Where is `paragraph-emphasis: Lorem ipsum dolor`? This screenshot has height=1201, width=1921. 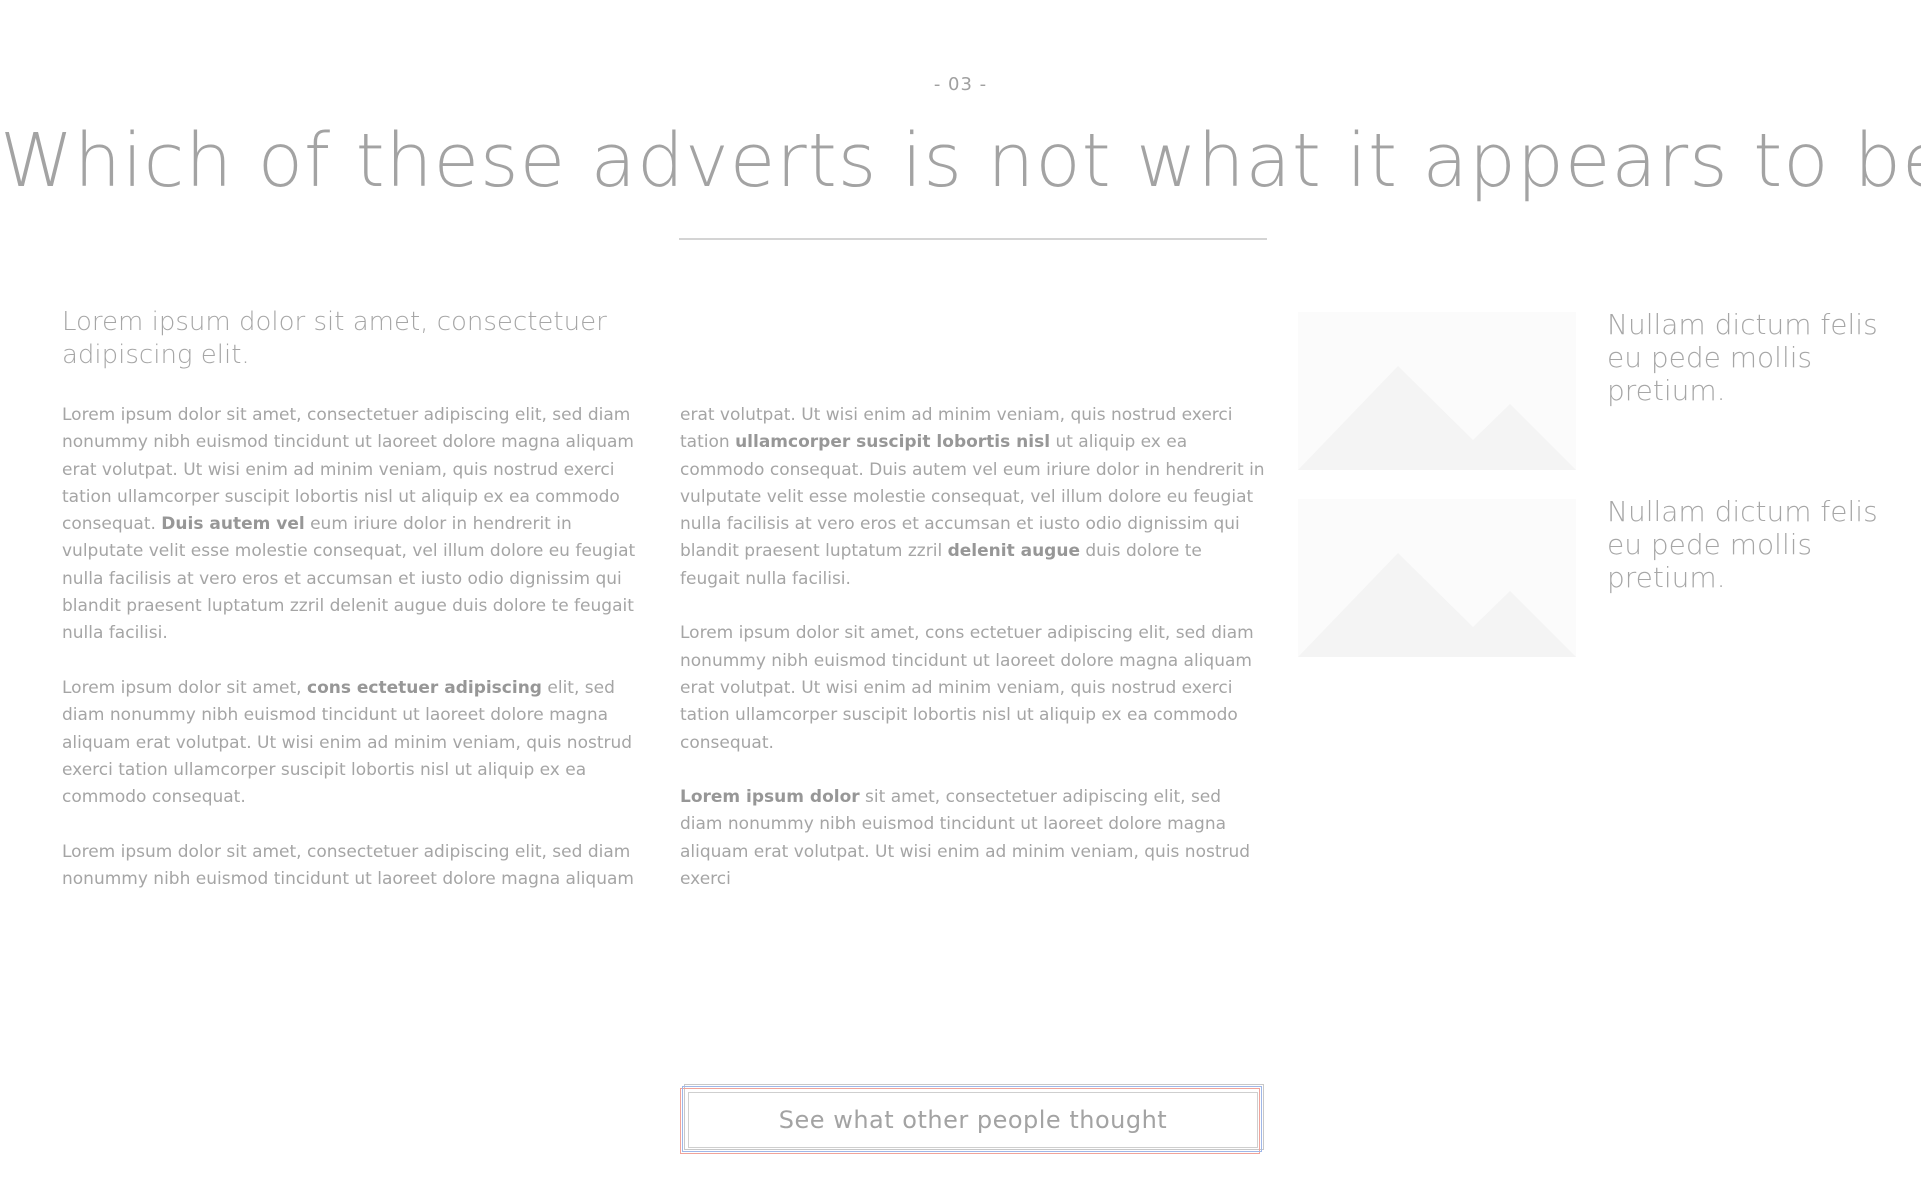
paragraph-emphasis: Lorem ipsum dolor is located at coordinates (770, 797).